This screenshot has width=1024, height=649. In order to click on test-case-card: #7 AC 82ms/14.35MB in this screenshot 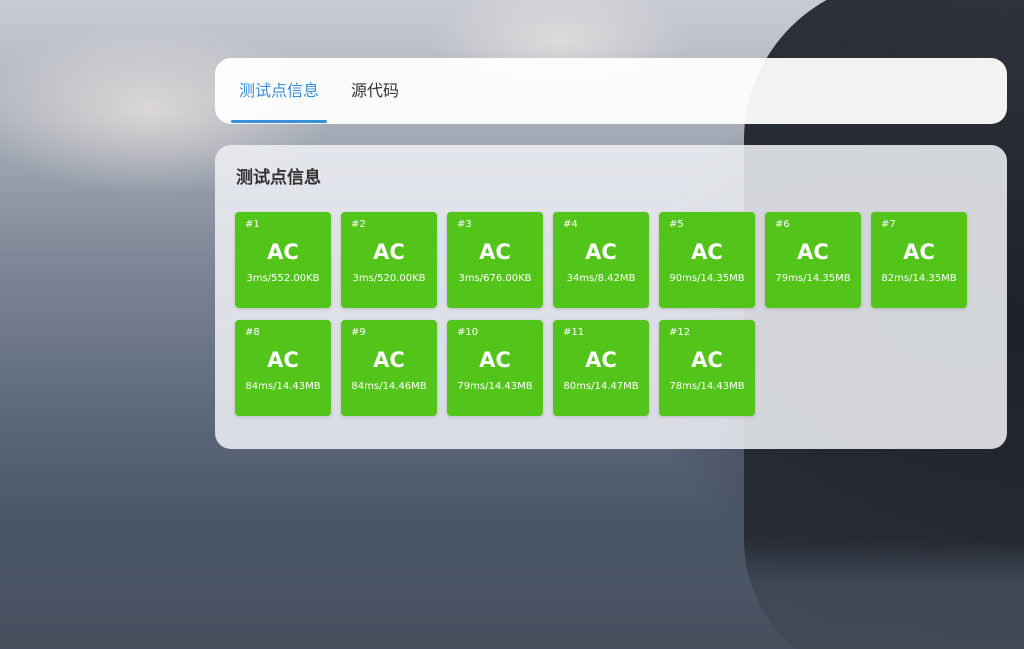, I will do `click(919, 260)`.